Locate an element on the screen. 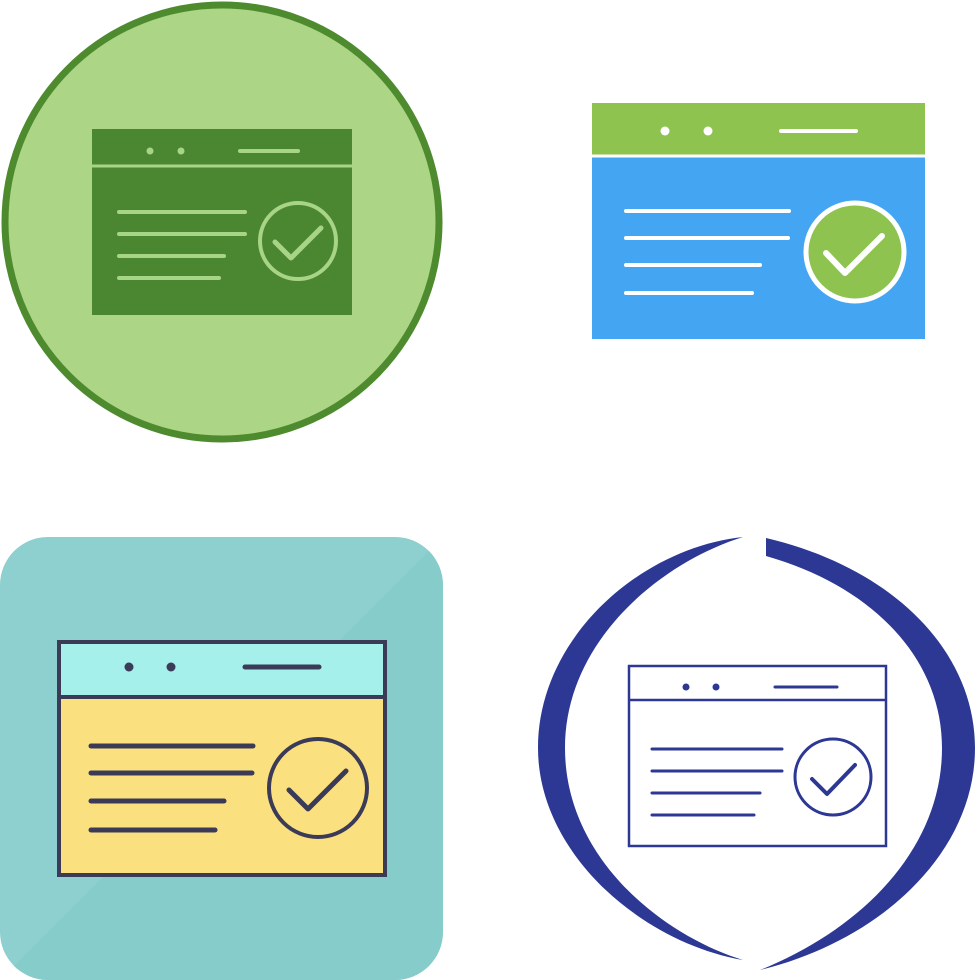 Image resolution: width=980 pixels, height=980 pixels. browser-checkmark-icon is located at coordinates (758, 221).